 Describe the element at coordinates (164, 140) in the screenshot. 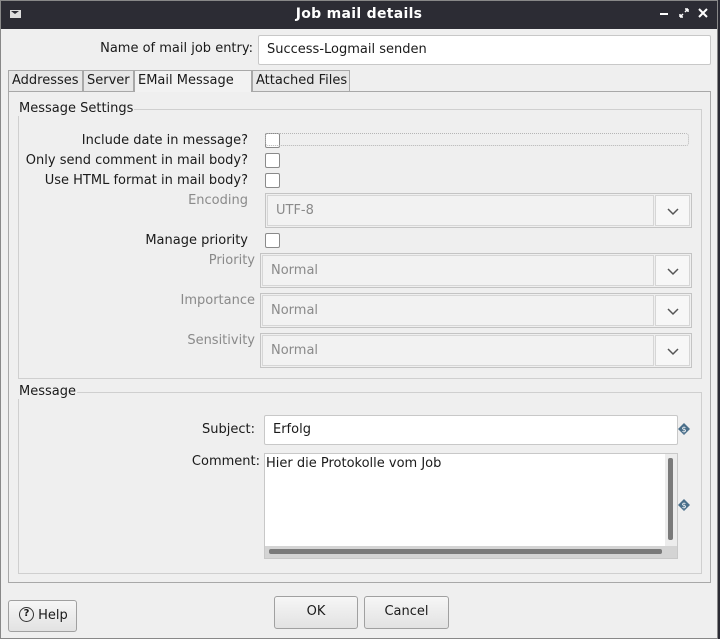

I see `include-date-label: Include date in message?` at that location.